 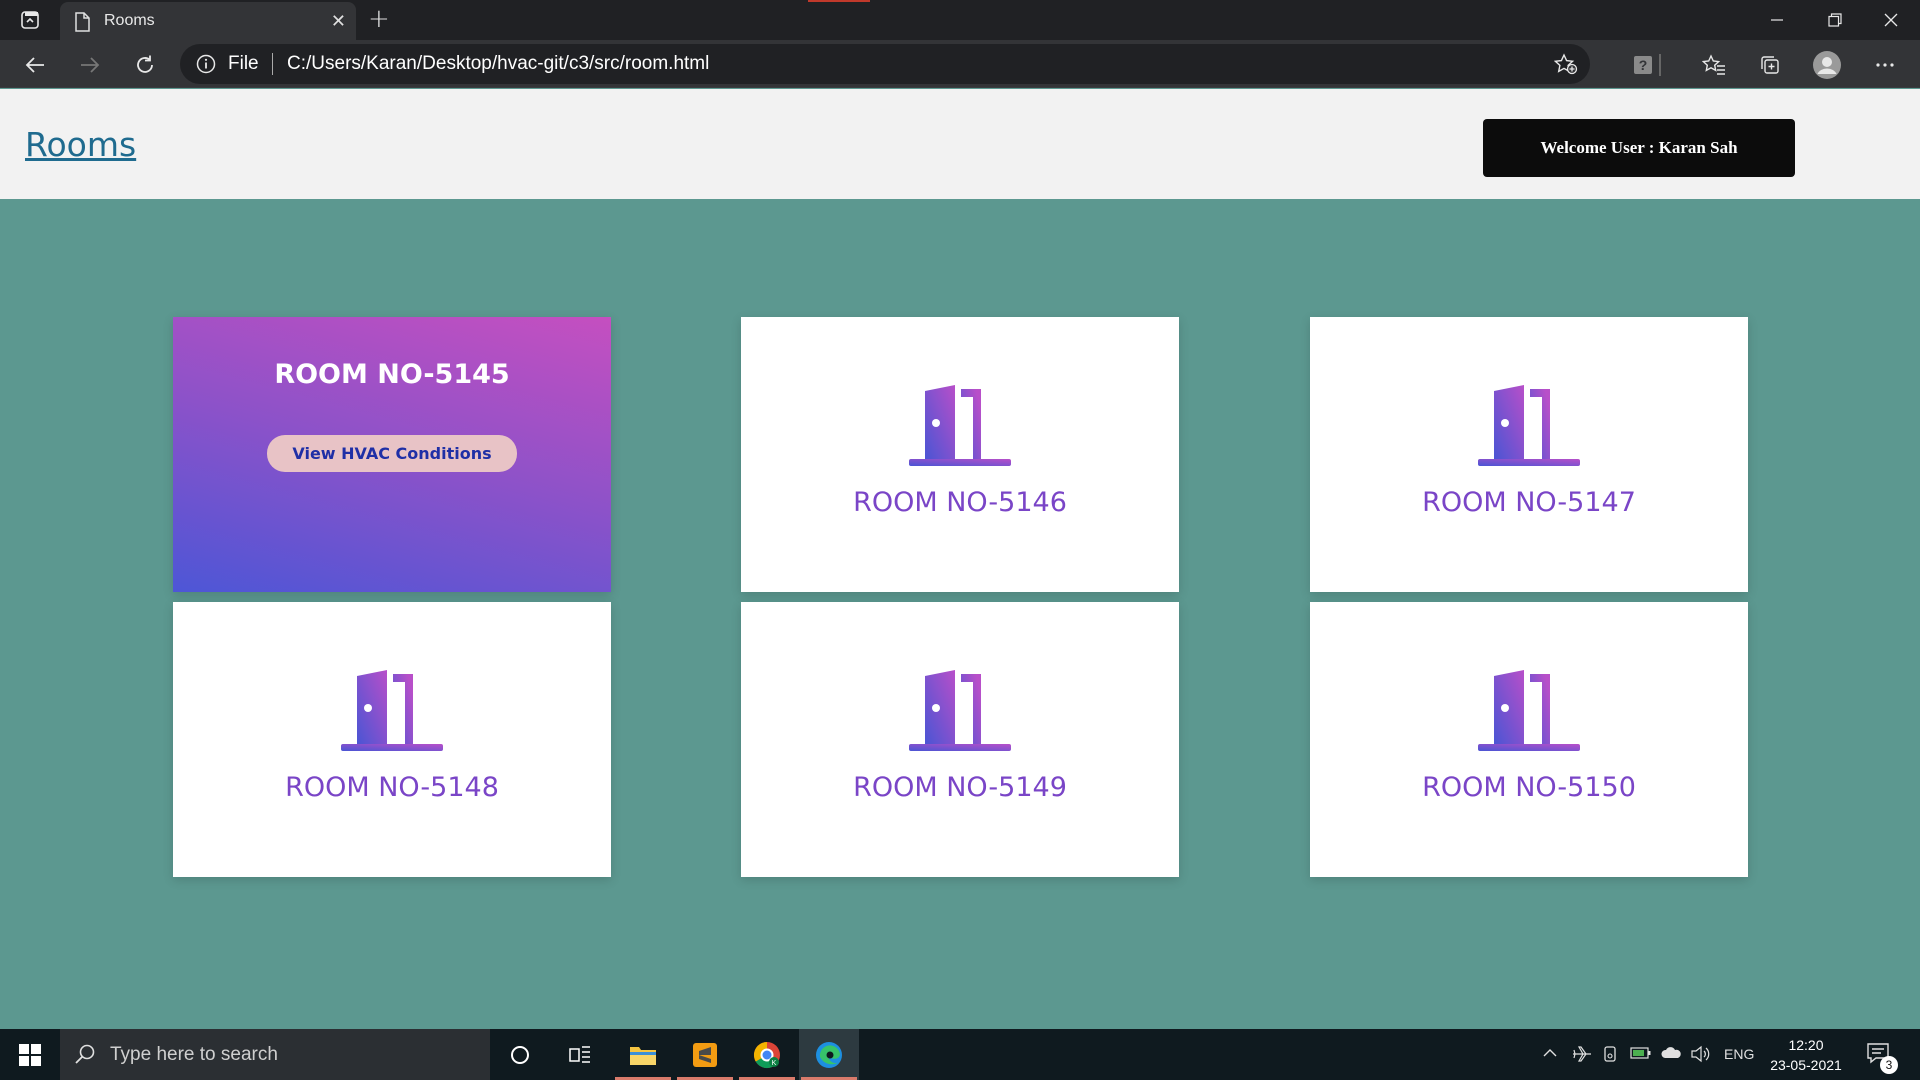 I want to click on page-icon, so click(x=82, y=24).